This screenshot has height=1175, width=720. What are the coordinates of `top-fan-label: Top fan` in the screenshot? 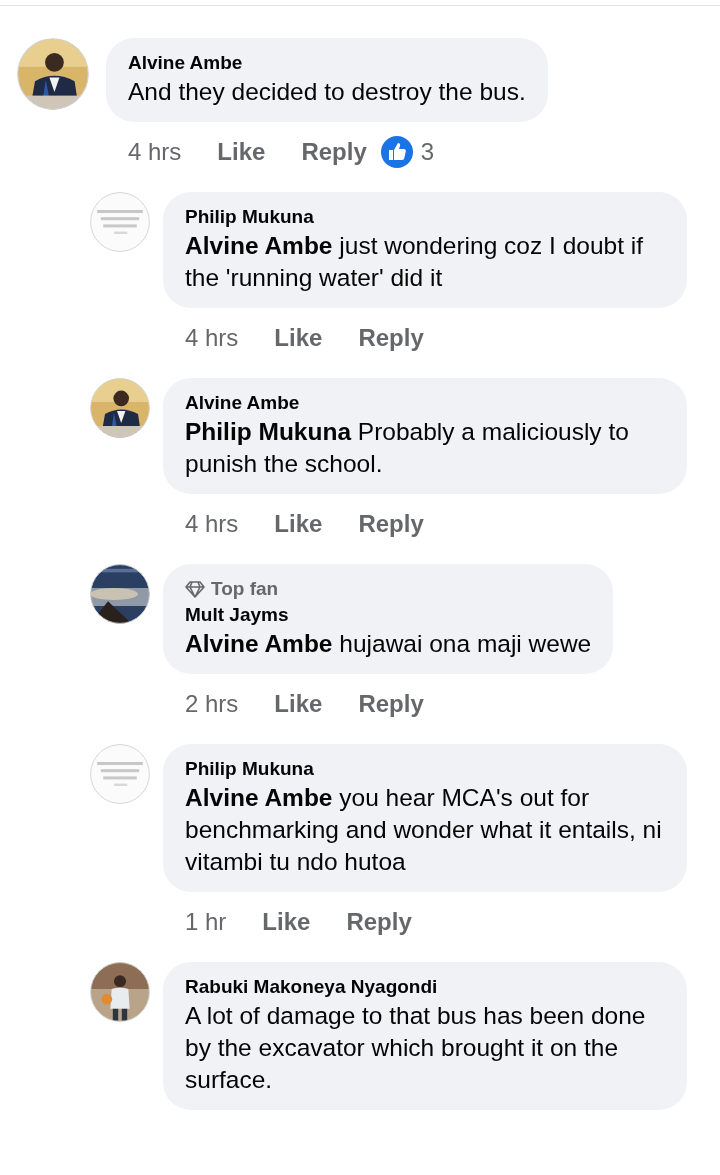 It's located at (245, 589).